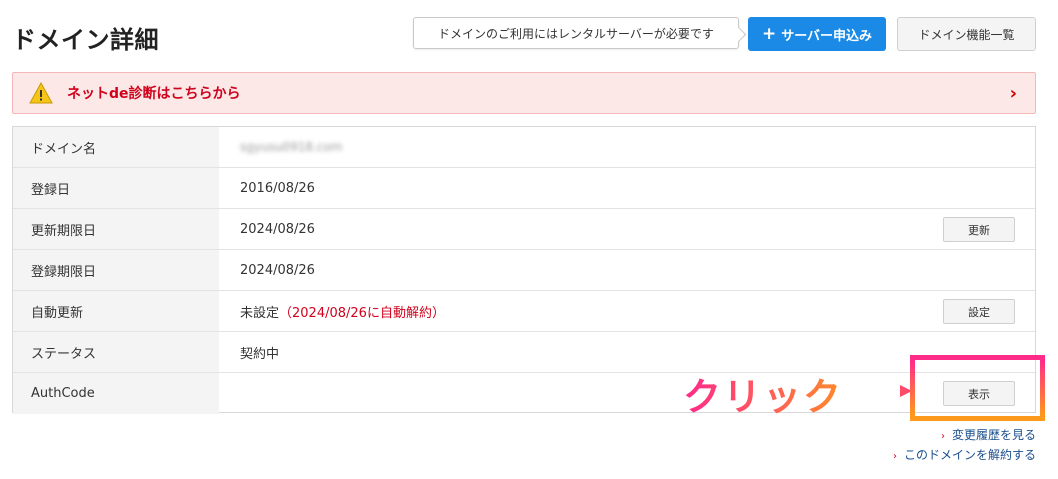  I want to click on warning-icon, so click(41, 93).